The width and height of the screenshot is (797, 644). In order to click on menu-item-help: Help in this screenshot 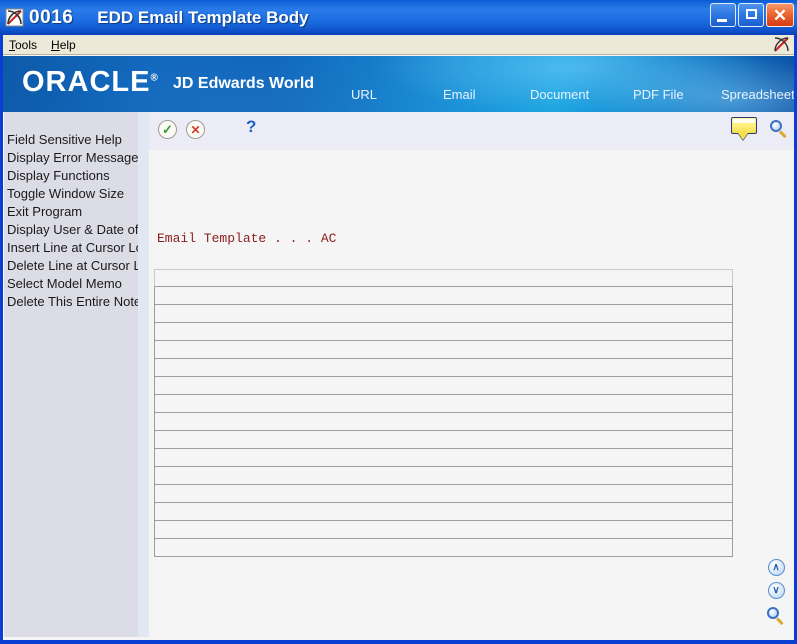, I will do `click(63, 45)`.